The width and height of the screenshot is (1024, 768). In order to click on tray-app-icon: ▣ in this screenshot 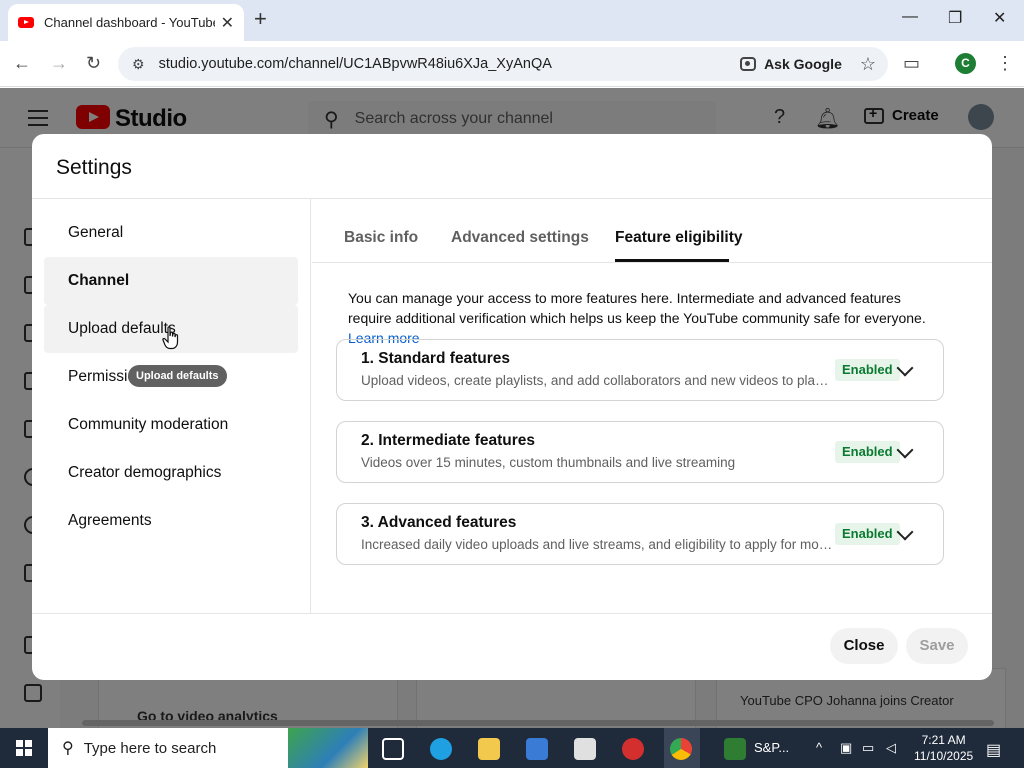, I will do `click(846, 748)`.